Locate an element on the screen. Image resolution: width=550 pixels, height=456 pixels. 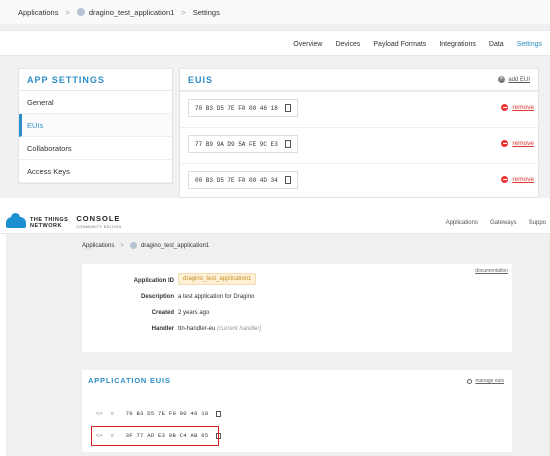
logo-text: THE THINGS NETWORK is located at coordinates (49, 223).